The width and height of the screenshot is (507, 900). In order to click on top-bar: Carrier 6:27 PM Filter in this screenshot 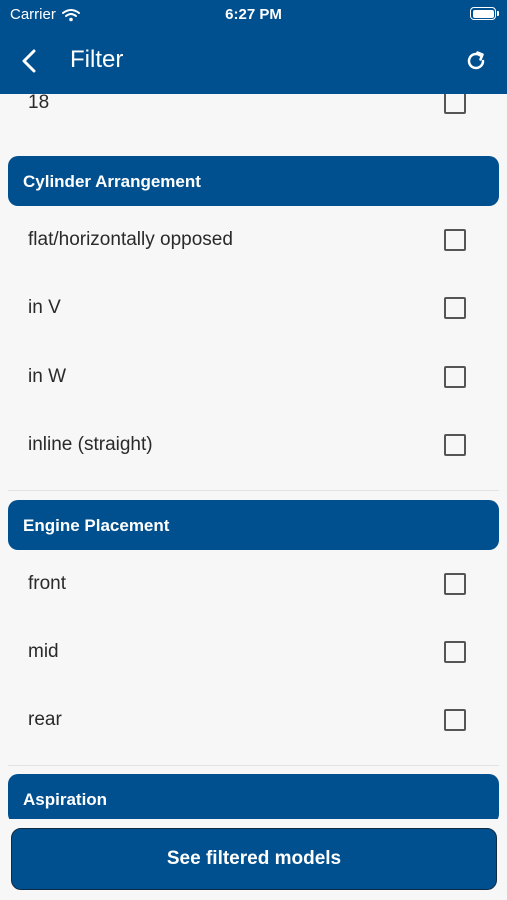, I will do `click(253, 47)`.